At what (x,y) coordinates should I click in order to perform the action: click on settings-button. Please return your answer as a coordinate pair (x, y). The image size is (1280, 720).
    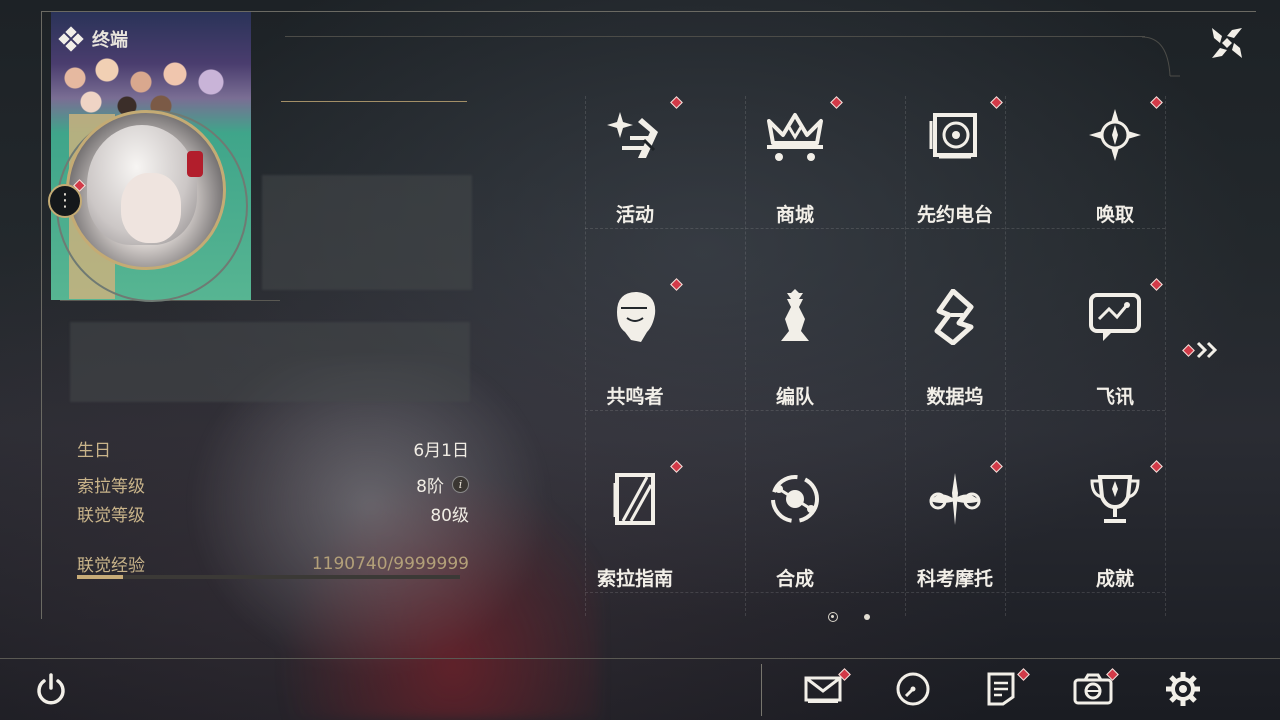
    Looking at the image, I should click on (1183, 689).